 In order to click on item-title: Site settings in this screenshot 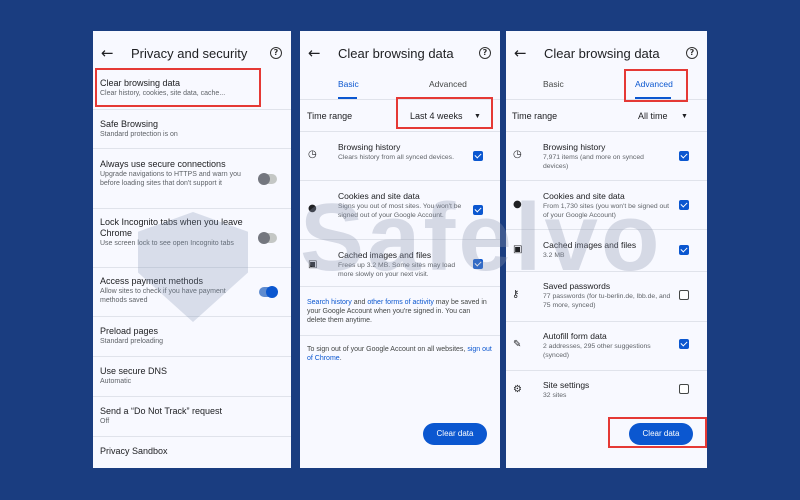, I will do `click(566, 385)`.